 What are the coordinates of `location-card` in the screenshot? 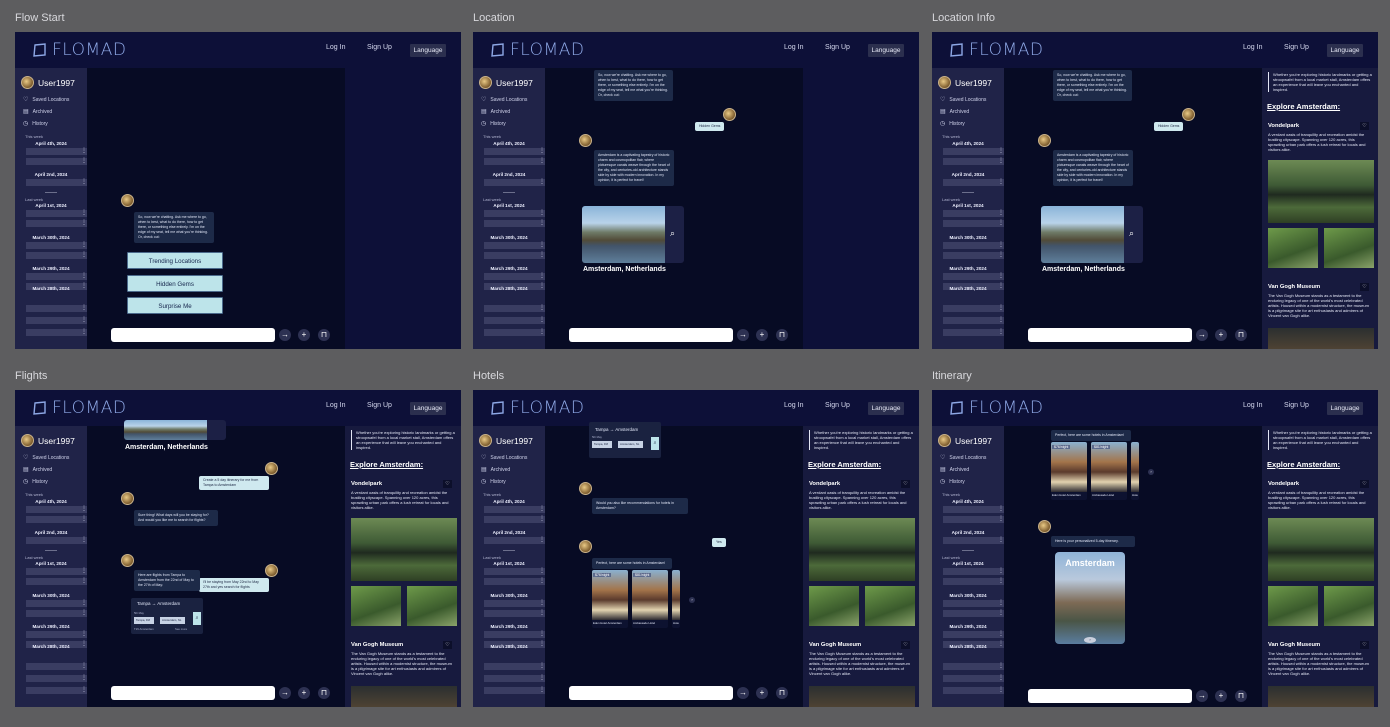 It's located at (175, 430).